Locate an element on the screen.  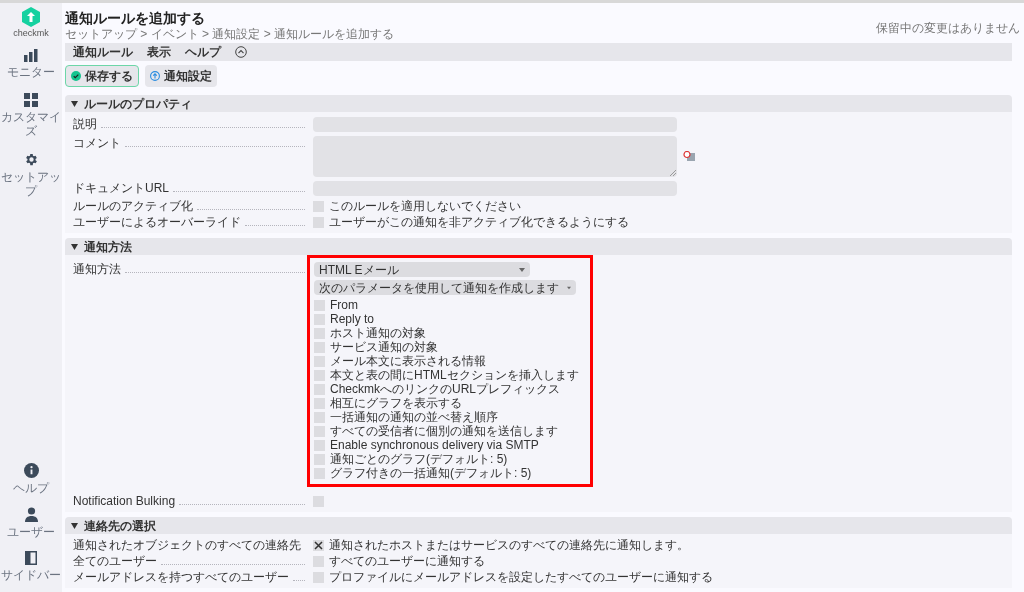
section-header: 通知方法 is located at coordinates (538, 246).